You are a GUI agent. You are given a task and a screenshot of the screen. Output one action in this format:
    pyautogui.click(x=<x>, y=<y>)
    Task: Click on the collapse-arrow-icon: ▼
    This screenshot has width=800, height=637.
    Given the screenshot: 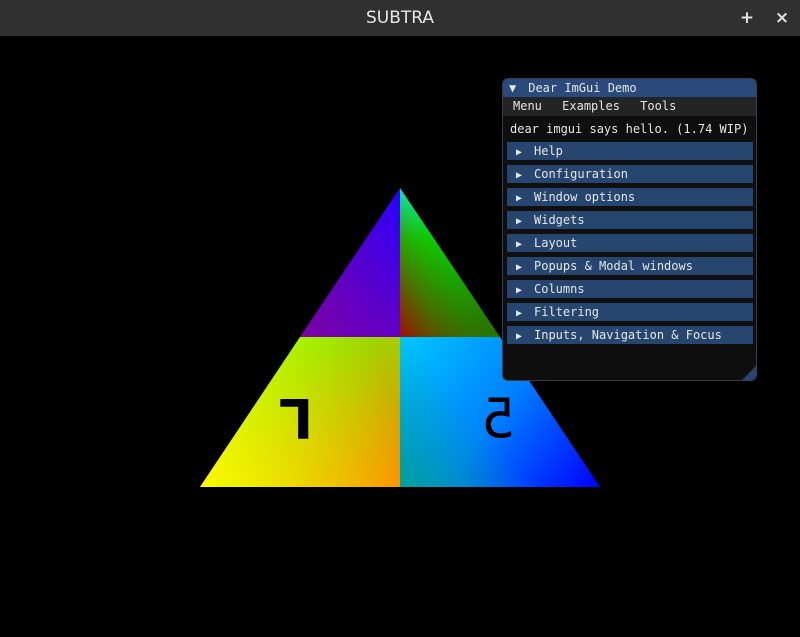 What is the action you would take?
    pyautogui.click(x=515, y=88)
    